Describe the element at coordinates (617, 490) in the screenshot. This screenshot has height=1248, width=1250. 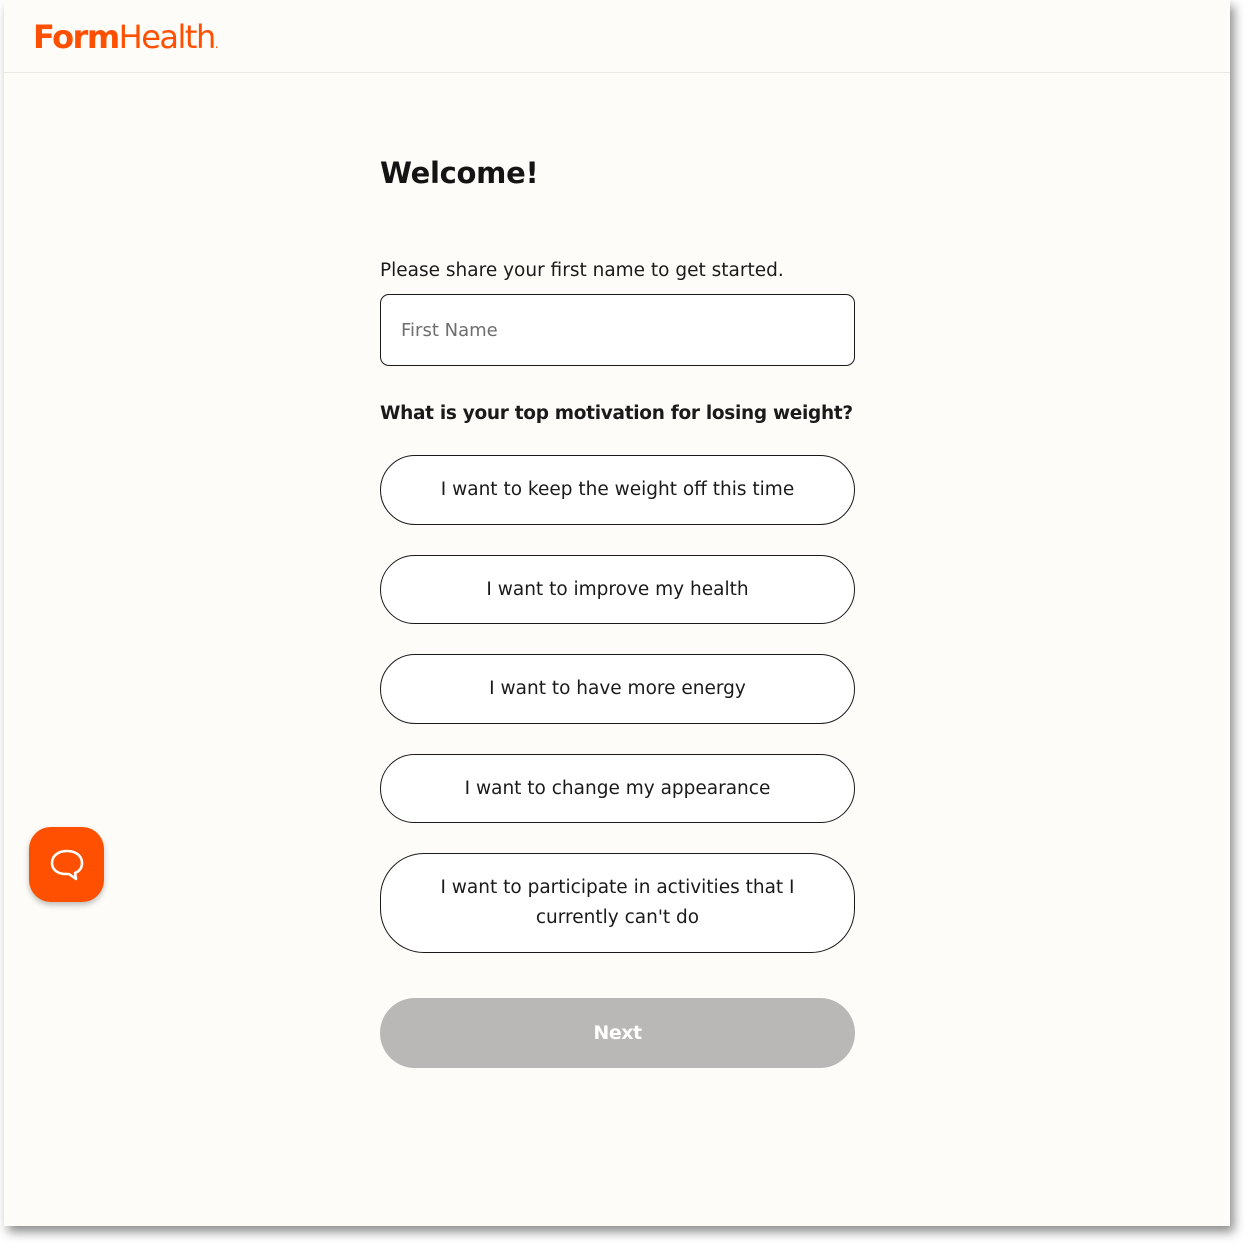
I see `option-keep-weight-off: I want to keep the weight off this time` at that location.